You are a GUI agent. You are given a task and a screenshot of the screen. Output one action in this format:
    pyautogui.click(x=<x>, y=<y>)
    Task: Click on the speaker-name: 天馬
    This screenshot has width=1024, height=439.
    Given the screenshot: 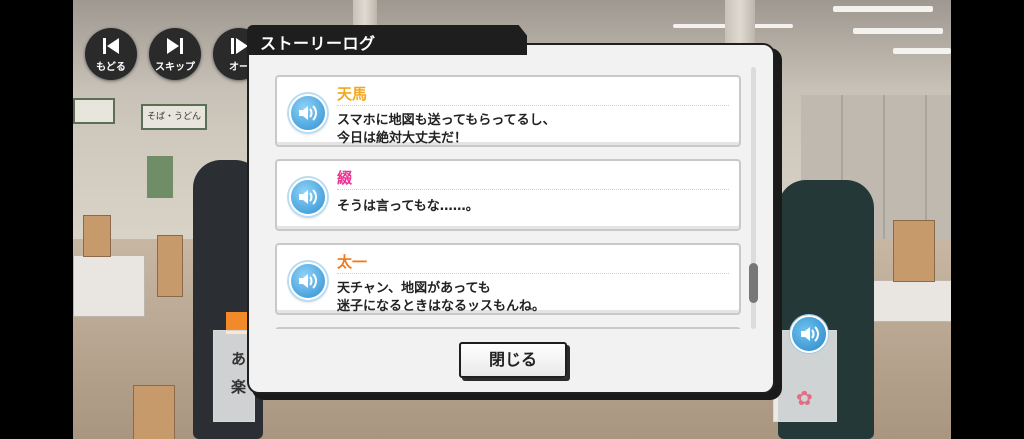 What is the action you would take?
    pyautogui.click(x=352, y=94)
    